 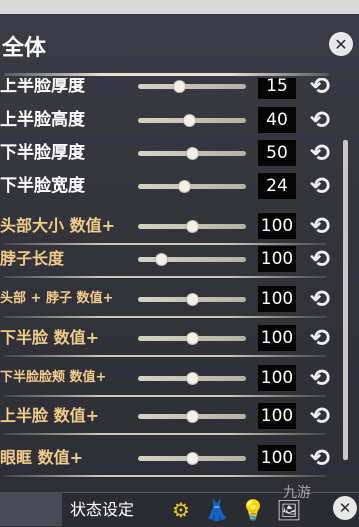 What do you see at coordinates (42, 120) in the screenshot?
I see `slider-label: 上半脸高度` at bounding box center [42, 120].